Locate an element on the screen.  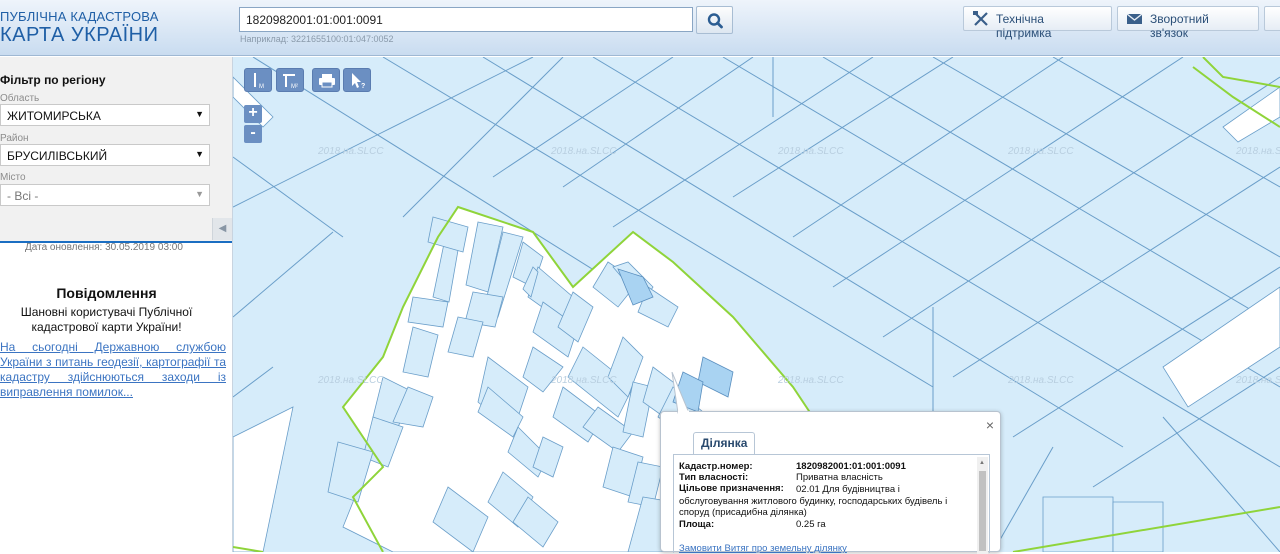
cadastral-label: Кадастр.номер: is located at coordinates (716, 466).